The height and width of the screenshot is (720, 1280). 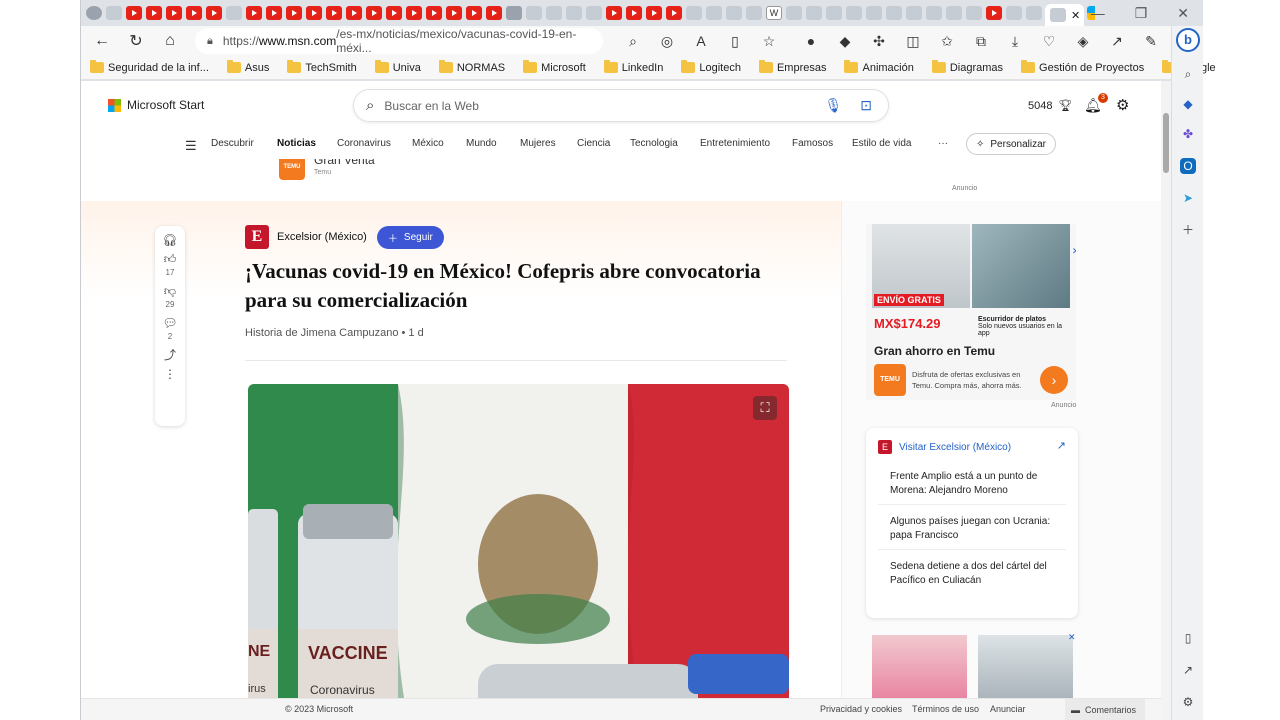 What do you see at coordinates (621, 180) in the screenshot?
I see `top-advertisement: TEMU Gran Venta Temu Anuncio` at bounding box center [621, 180].